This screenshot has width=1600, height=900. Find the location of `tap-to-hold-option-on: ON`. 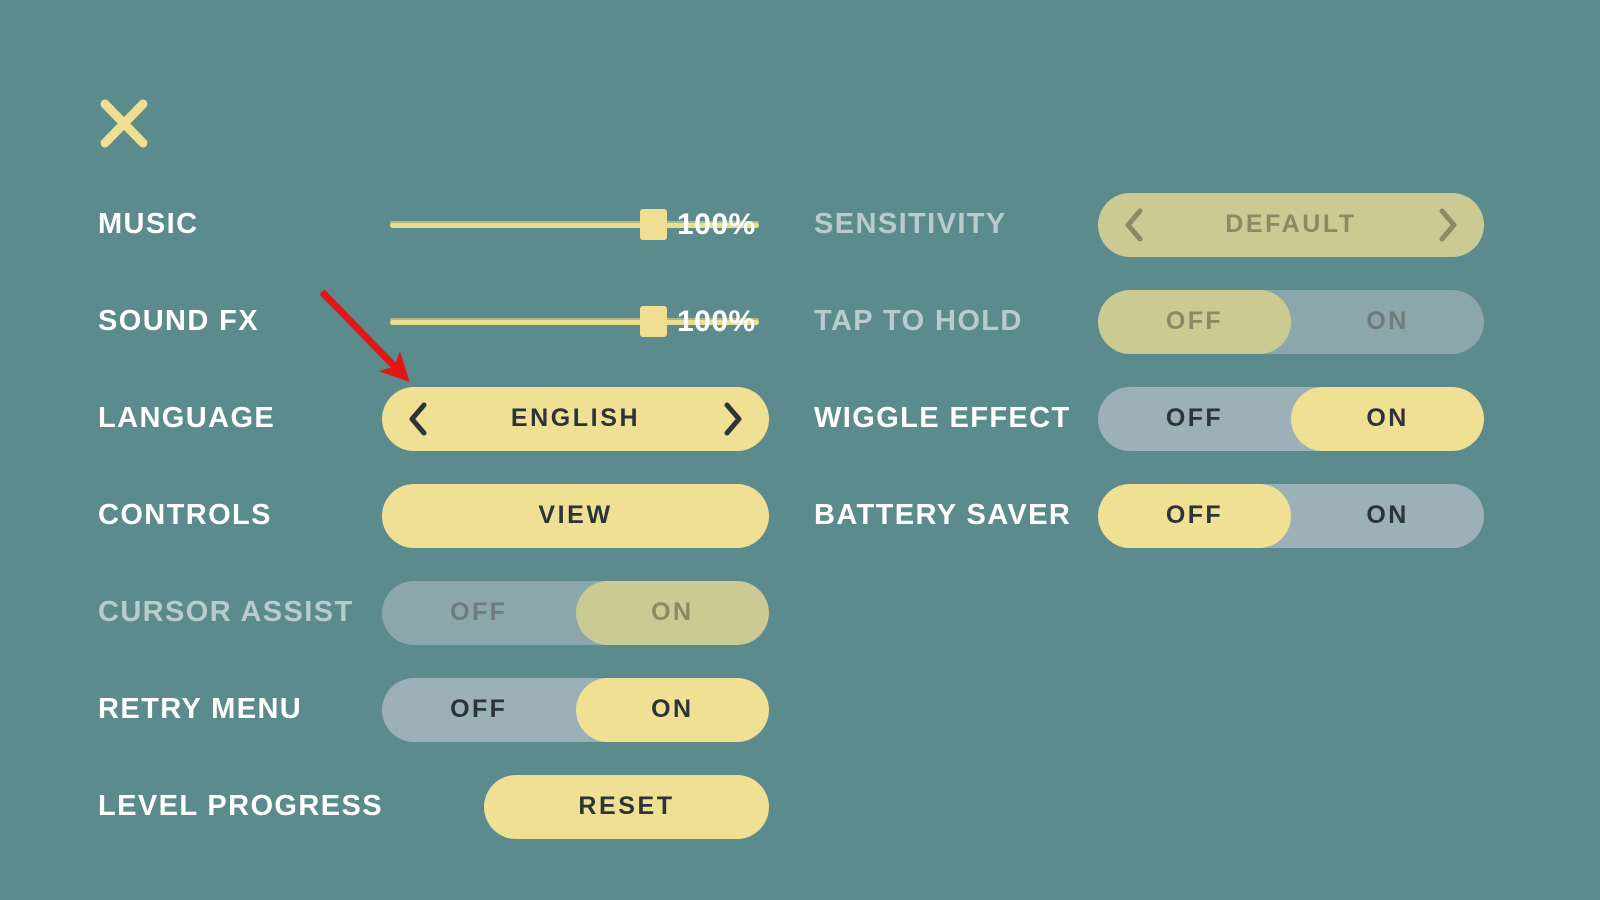

tap-to-hold-option-on: ON is located at coordinates (1387, 321).